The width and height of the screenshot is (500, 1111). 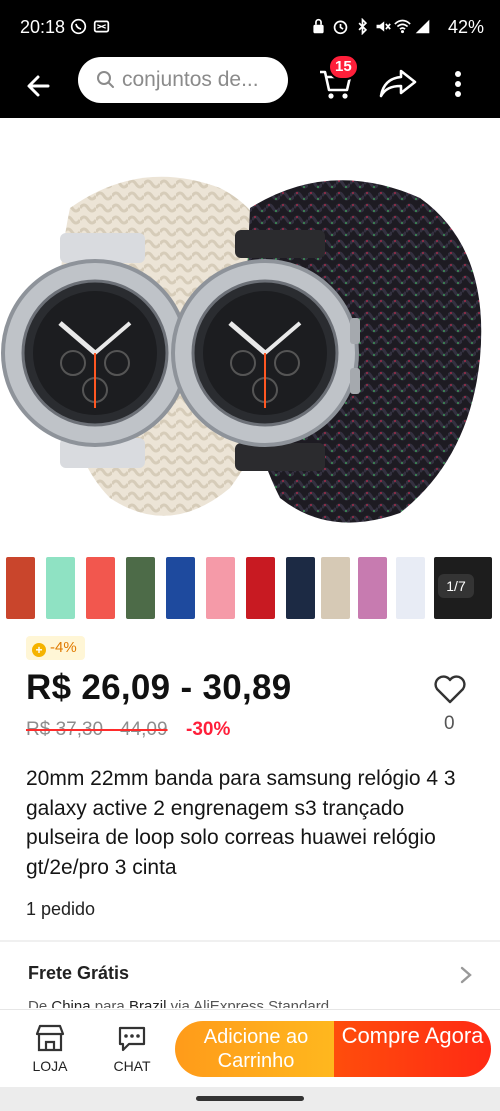 I want to click on color-thumbnails, so click(x=253, y=588).